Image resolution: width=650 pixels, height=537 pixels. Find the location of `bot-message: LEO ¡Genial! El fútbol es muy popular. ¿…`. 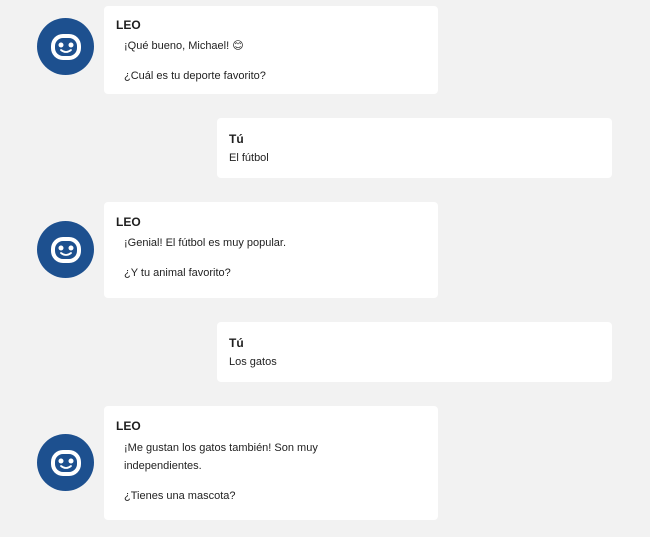

bot-message: LEO ¡Genial! El fútbol es muy popular. ¿… is located at coordinates (271, 250).